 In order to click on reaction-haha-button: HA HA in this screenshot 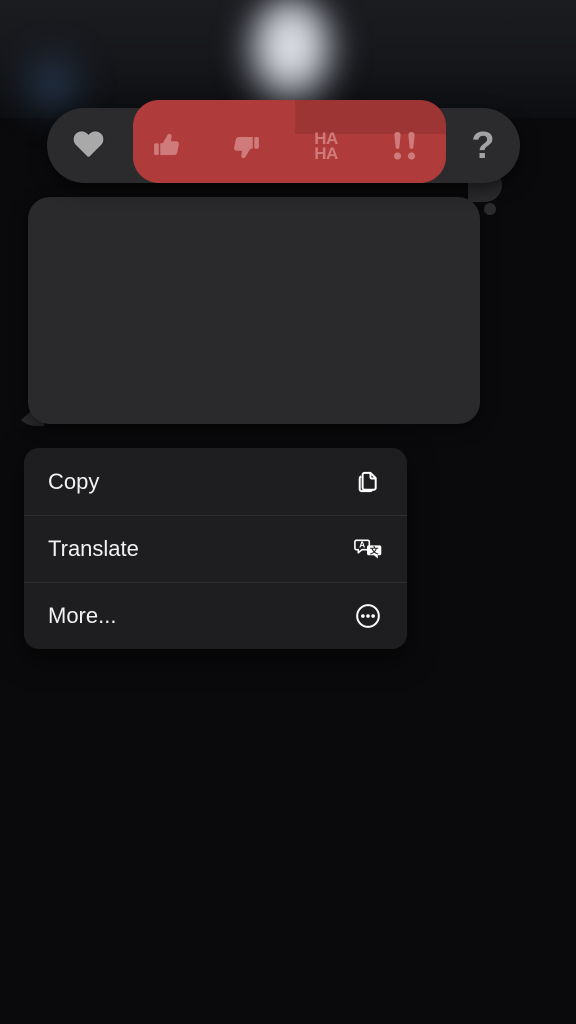, I will do `click(326, 145)`.